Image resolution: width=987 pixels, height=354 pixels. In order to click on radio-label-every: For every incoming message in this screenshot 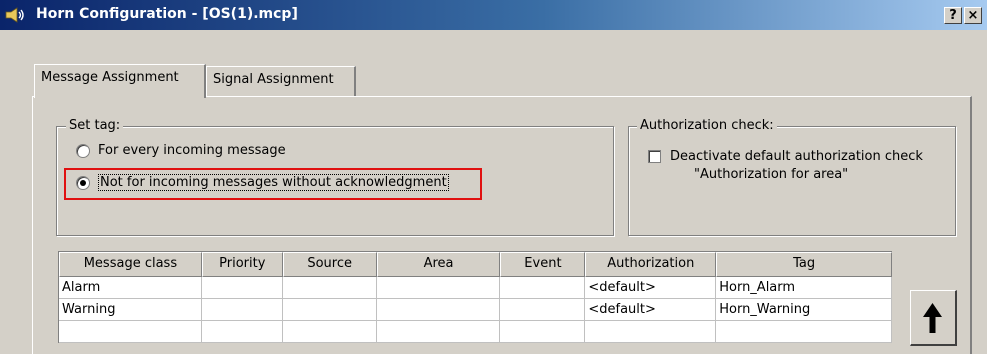, I will do `click(192, 150)`.